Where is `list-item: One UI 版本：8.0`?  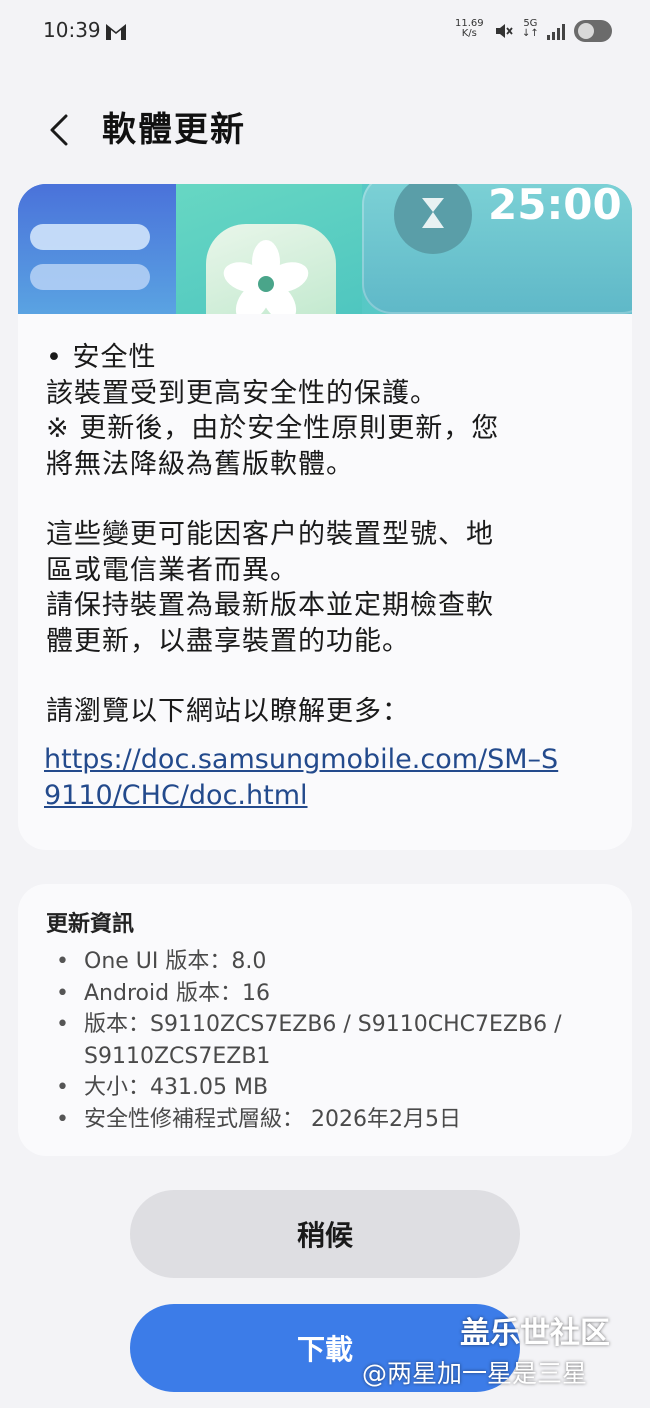 list-item: One UI 版本：8.0 is located at coordinates (336, 962).